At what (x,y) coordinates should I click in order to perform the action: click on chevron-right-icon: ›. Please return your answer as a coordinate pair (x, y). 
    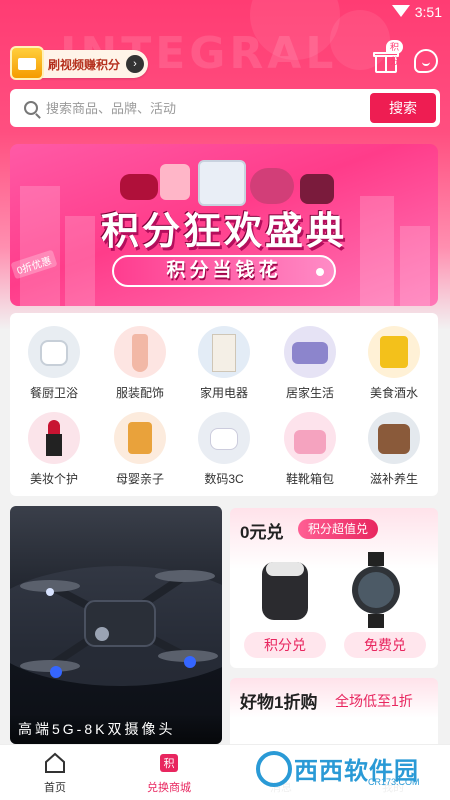
    Looking at the image, I should click on (135, 64).